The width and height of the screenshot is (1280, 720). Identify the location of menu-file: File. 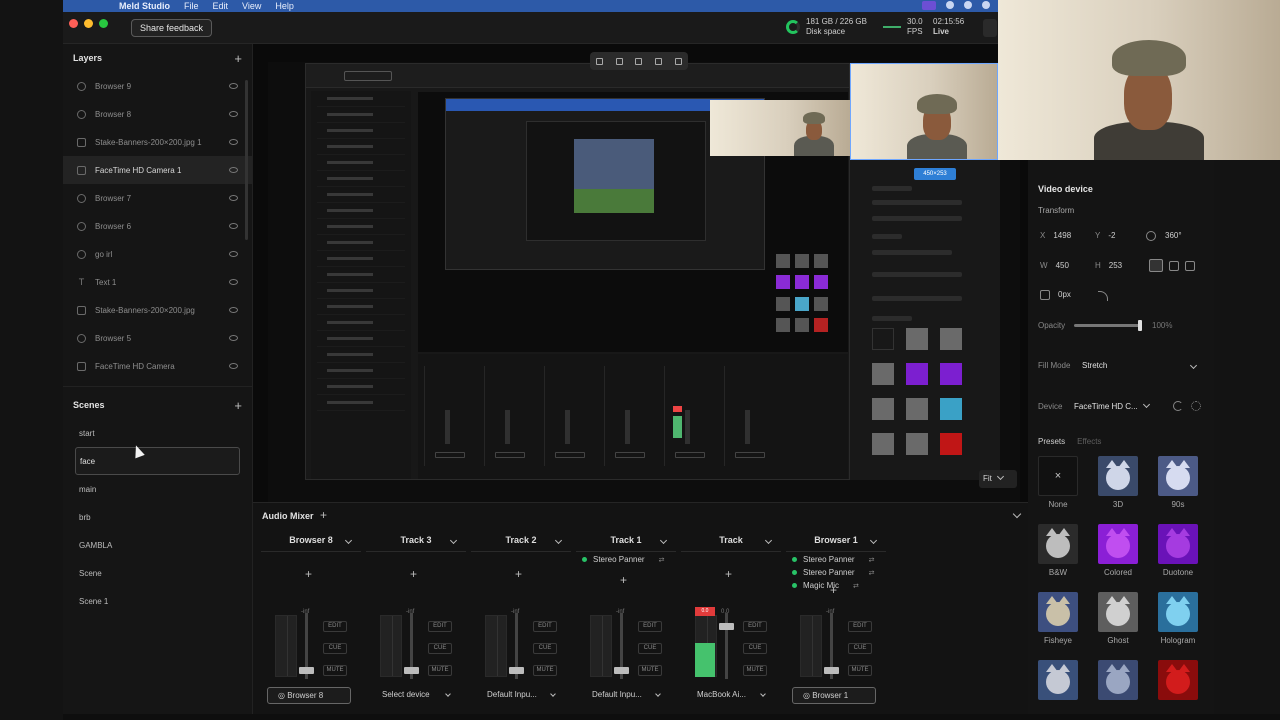
(191, 6).